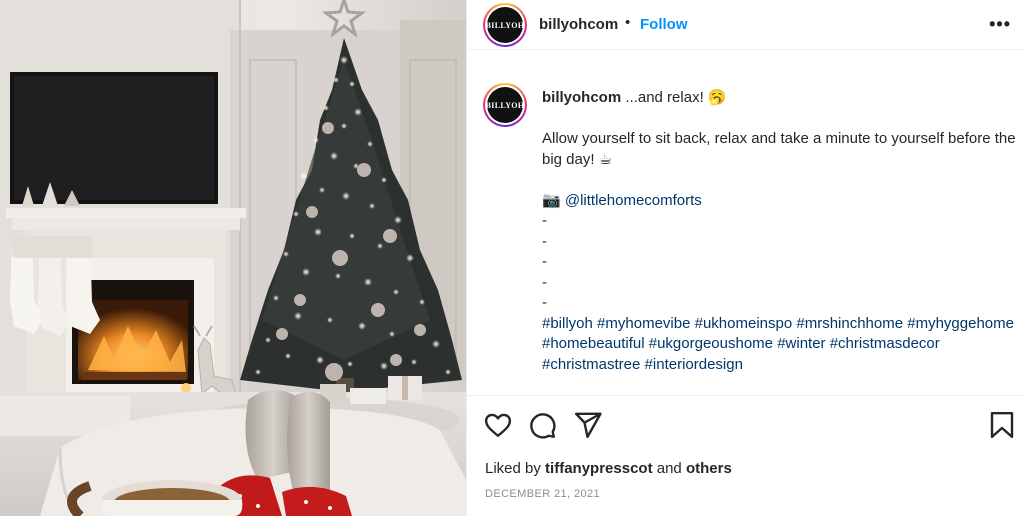  I want to click on caption-avatar: BILLYOH, so click(505, 105).